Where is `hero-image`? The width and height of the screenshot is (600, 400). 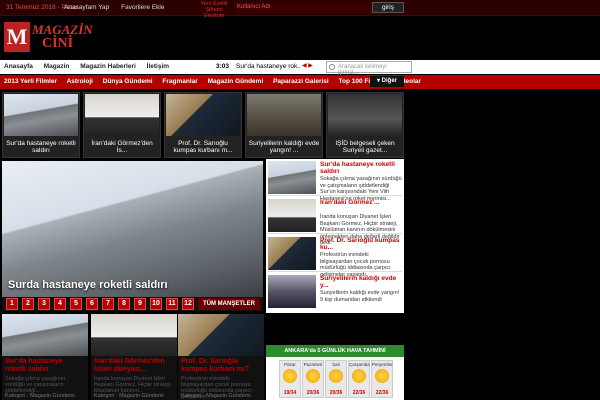
hero-image is located at coordinates (132, 229).